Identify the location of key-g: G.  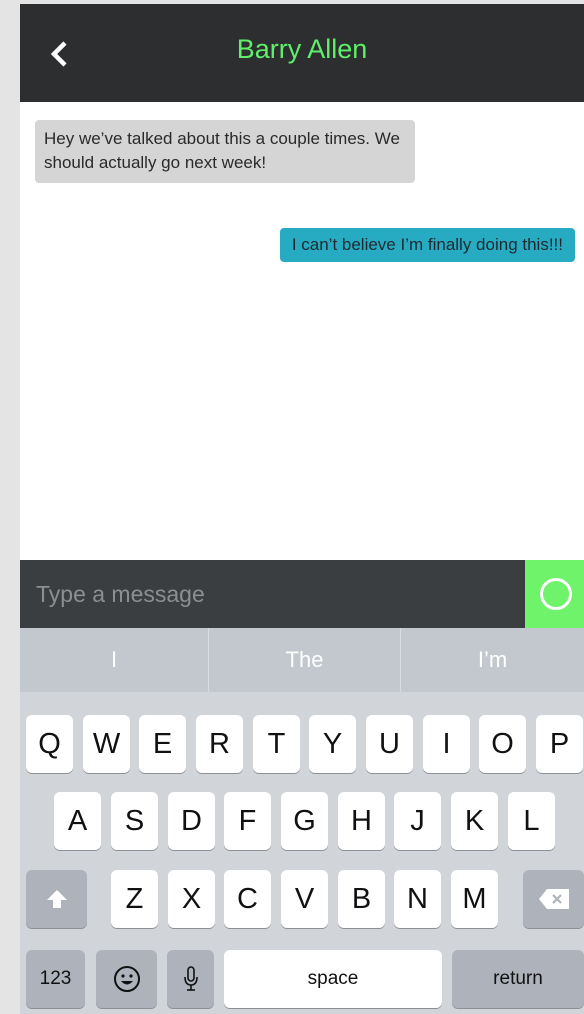
(304, 821).